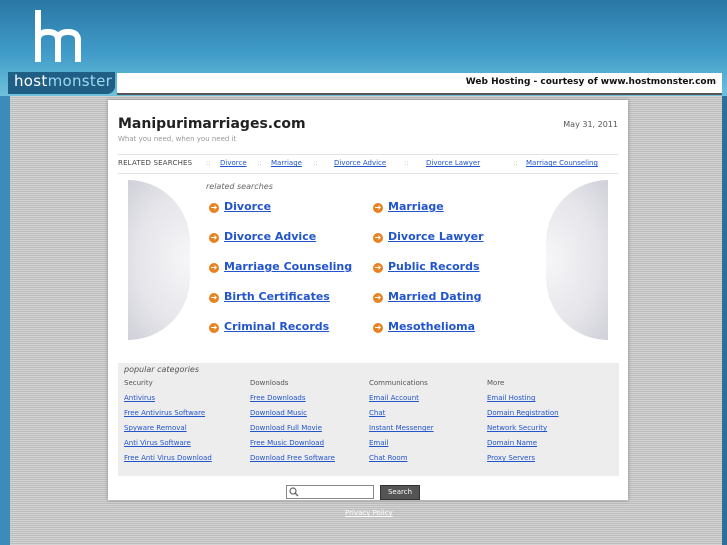  I want to click on related-link-divorce-advice: Divorce Advice, so click(360, 163).